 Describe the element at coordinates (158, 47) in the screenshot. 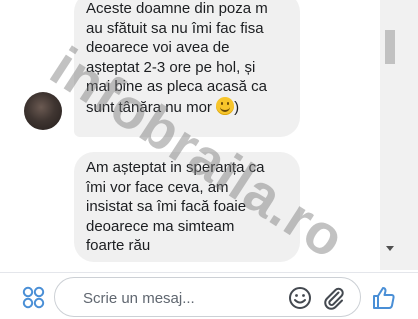

I see `message-line: deoarece voi avea de` at that location.